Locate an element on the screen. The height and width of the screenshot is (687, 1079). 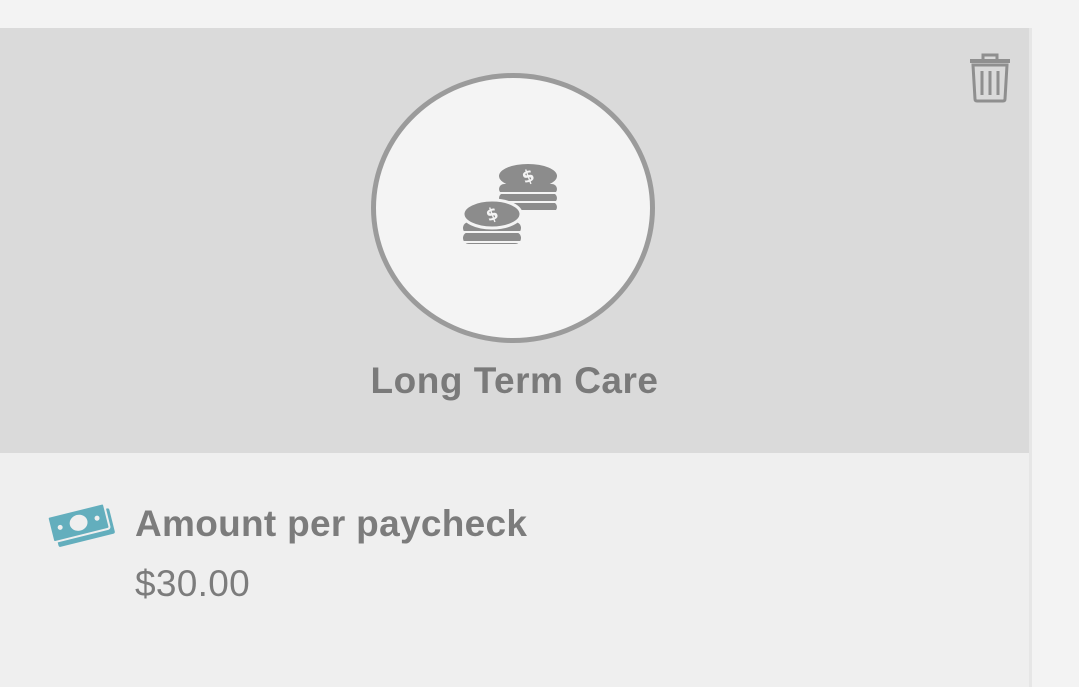
trash-icon is located at coordinates (990, 78).